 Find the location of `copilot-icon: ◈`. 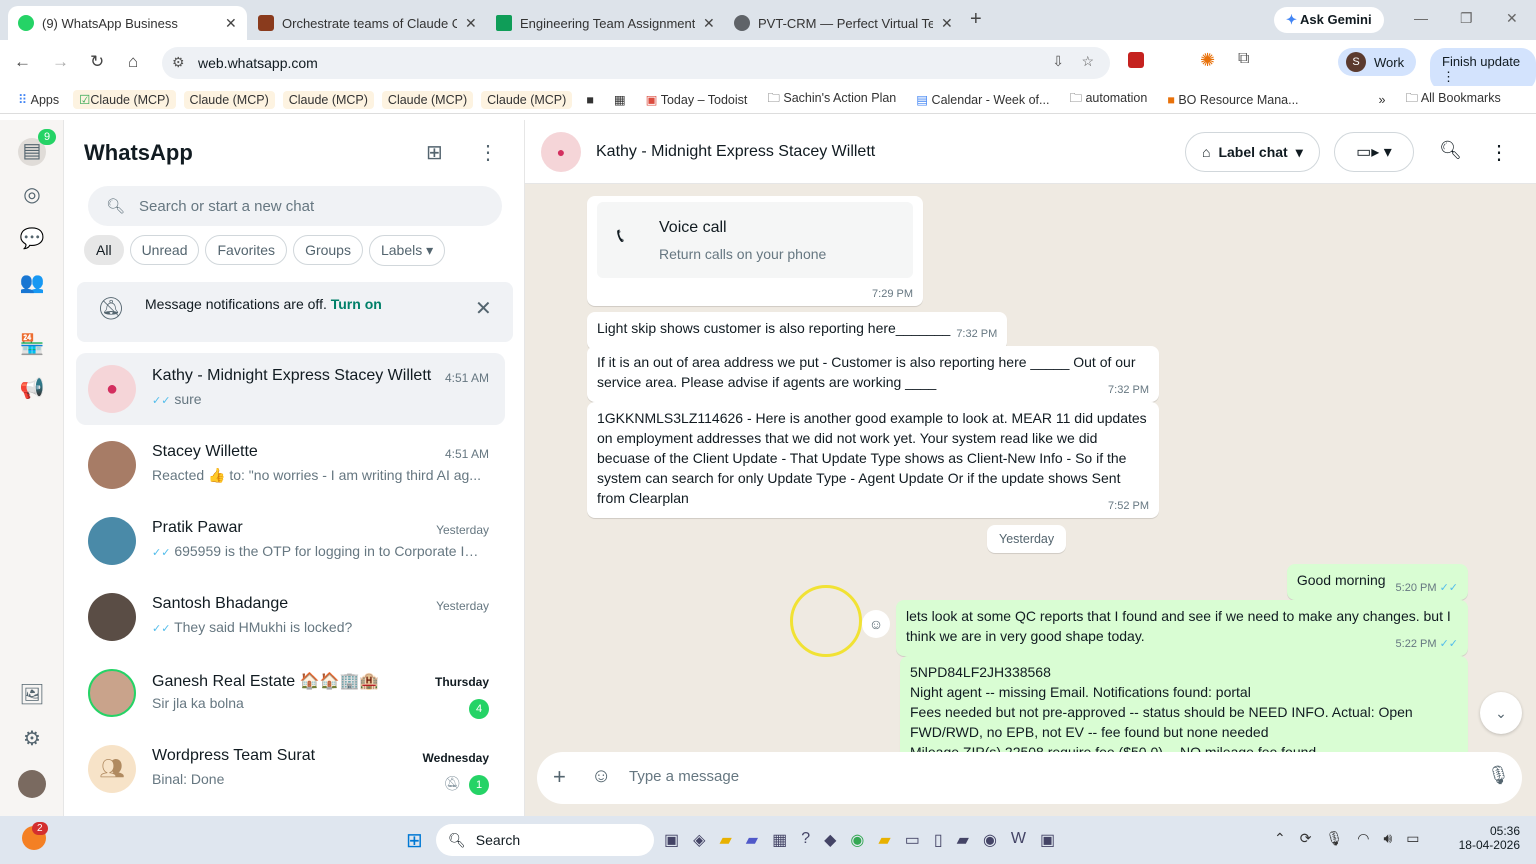

copilot-icon: ◈ is located at coordinates (699, 840).